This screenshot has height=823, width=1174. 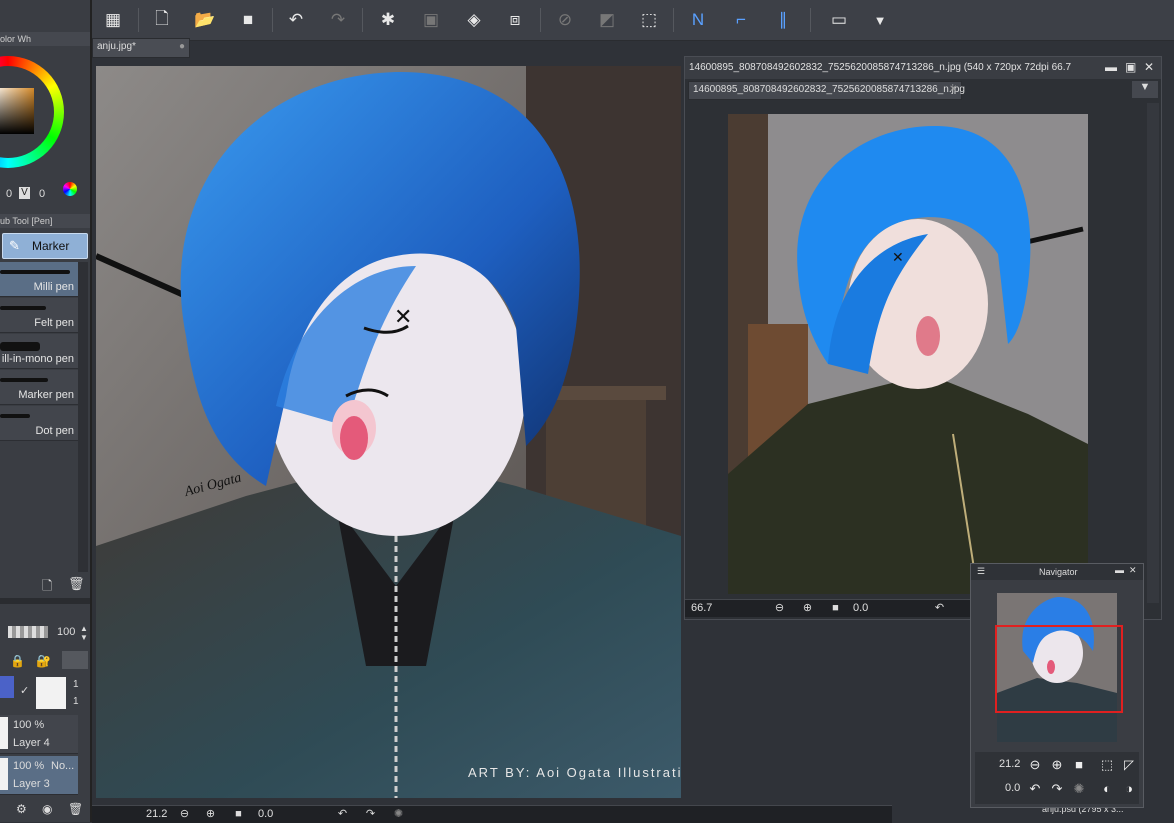 I want to click on sub-fit-icon: ■, so click(x=835, y=608).